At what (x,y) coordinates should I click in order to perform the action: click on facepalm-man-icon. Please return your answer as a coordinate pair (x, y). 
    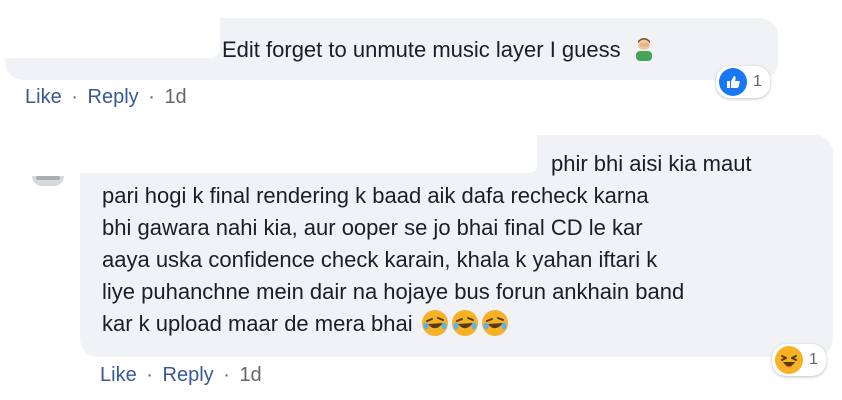
    Looking at the image, I should click on (643, 49).